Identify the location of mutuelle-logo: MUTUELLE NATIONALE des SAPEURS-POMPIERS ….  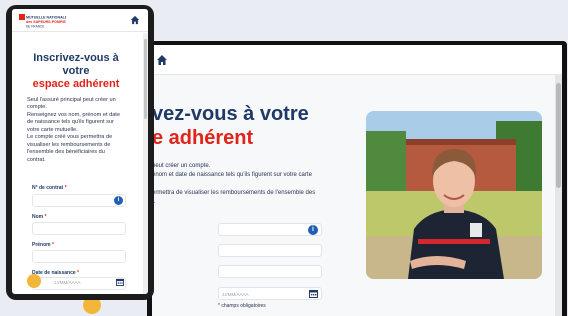
(42, 21).